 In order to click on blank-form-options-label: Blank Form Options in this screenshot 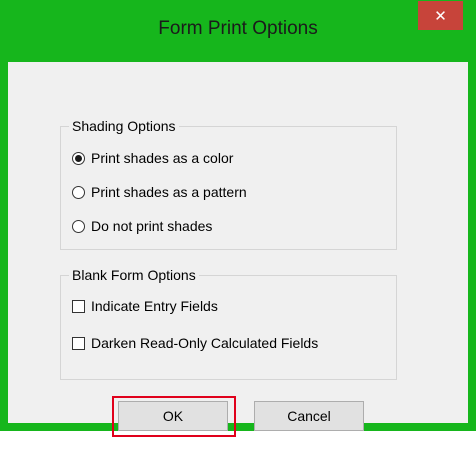, I will do `click(134, 275)`.